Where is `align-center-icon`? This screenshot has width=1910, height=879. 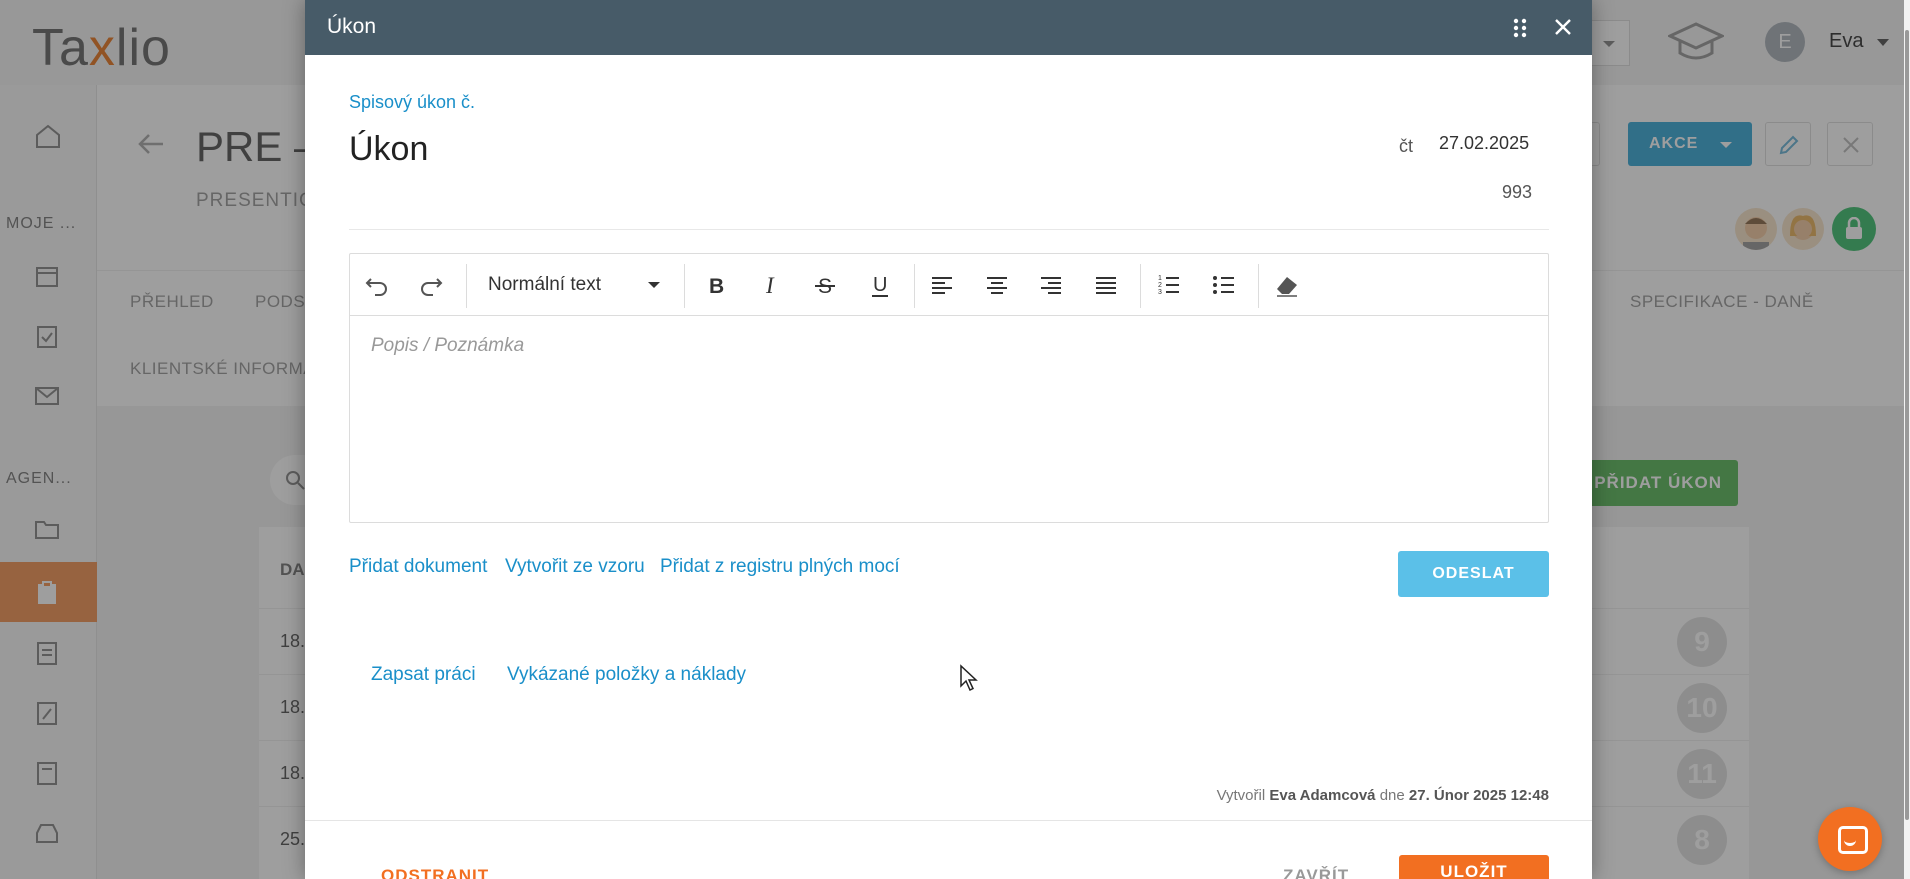 align-center-icon is located at coordinates (997, 285).